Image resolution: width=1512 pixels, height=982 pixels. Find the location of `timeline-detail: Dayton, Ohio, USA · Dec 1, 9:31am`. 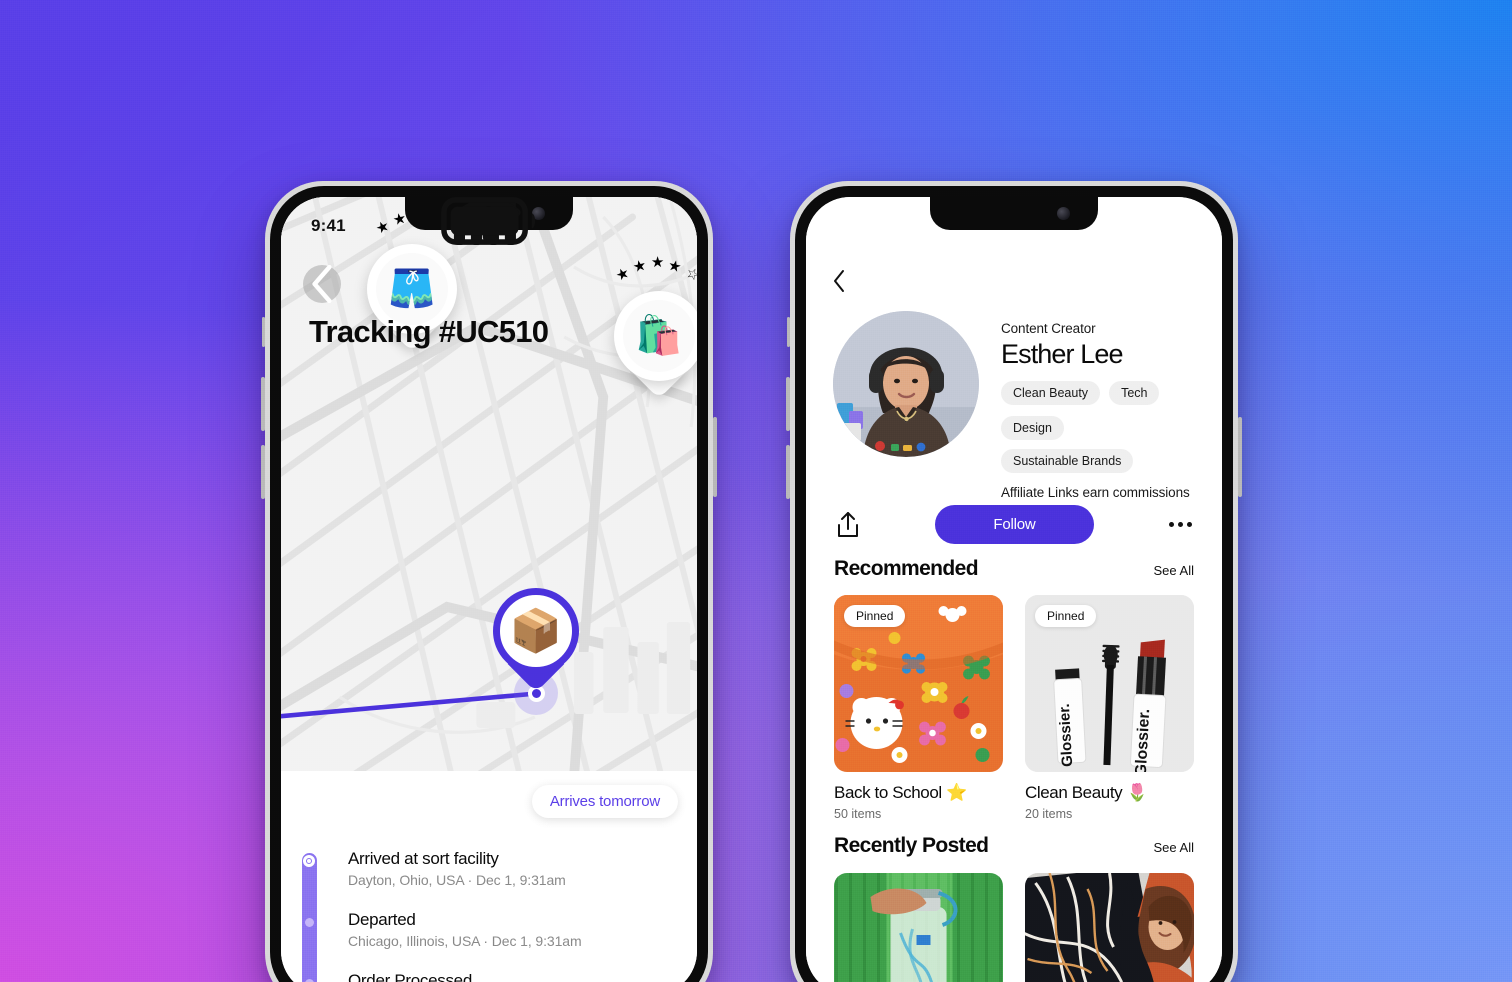

timeline-detail: Dayton, Ohio, USA · Dec 1, 9:31am is located at coordinates (457, 880).